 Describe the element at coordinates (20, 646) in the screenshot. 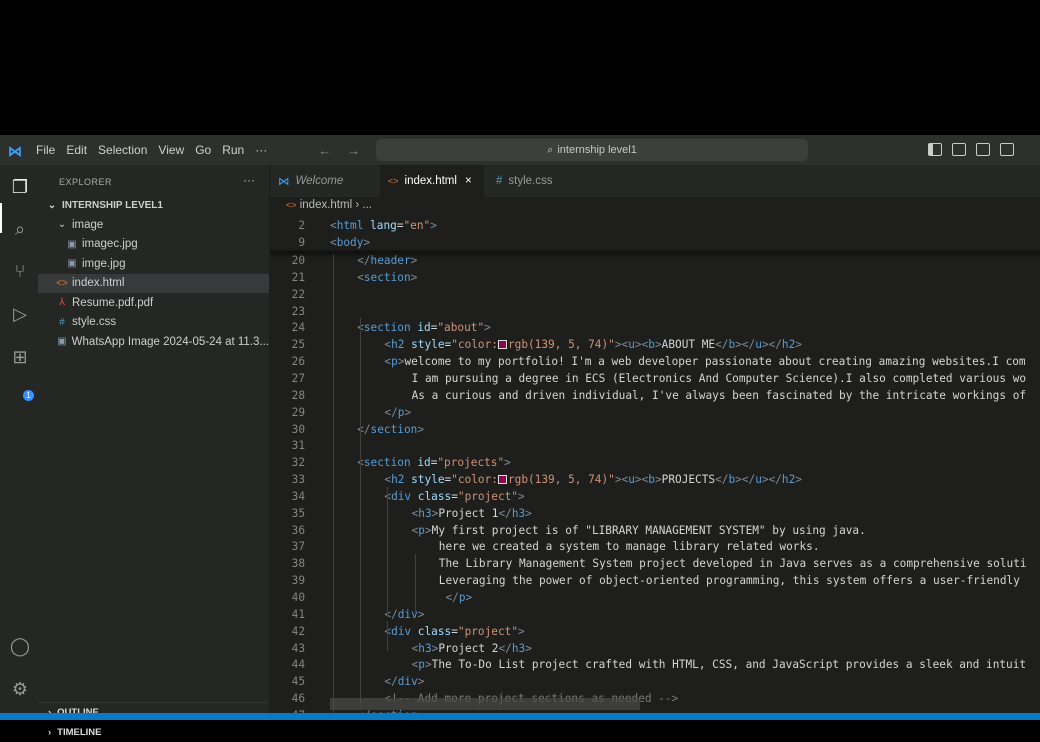

I see `account-icon: ◯` at that location.